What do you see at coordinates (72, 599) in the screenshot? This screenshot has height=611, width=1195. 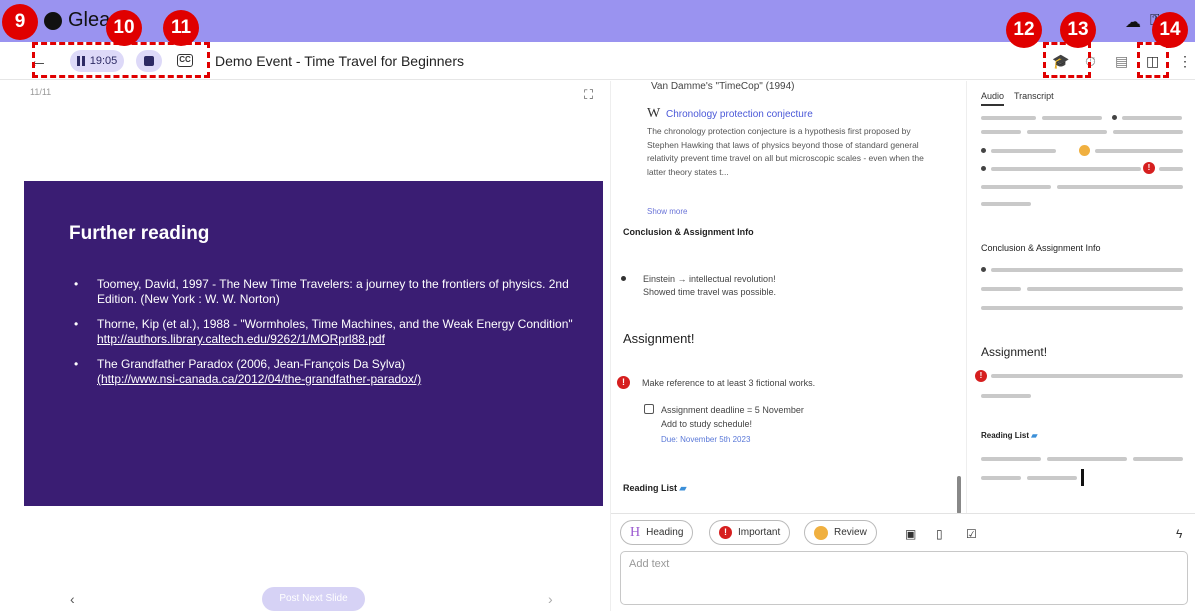 I see `previous-slide-icon: ‹` at bounding box center [72, 599].